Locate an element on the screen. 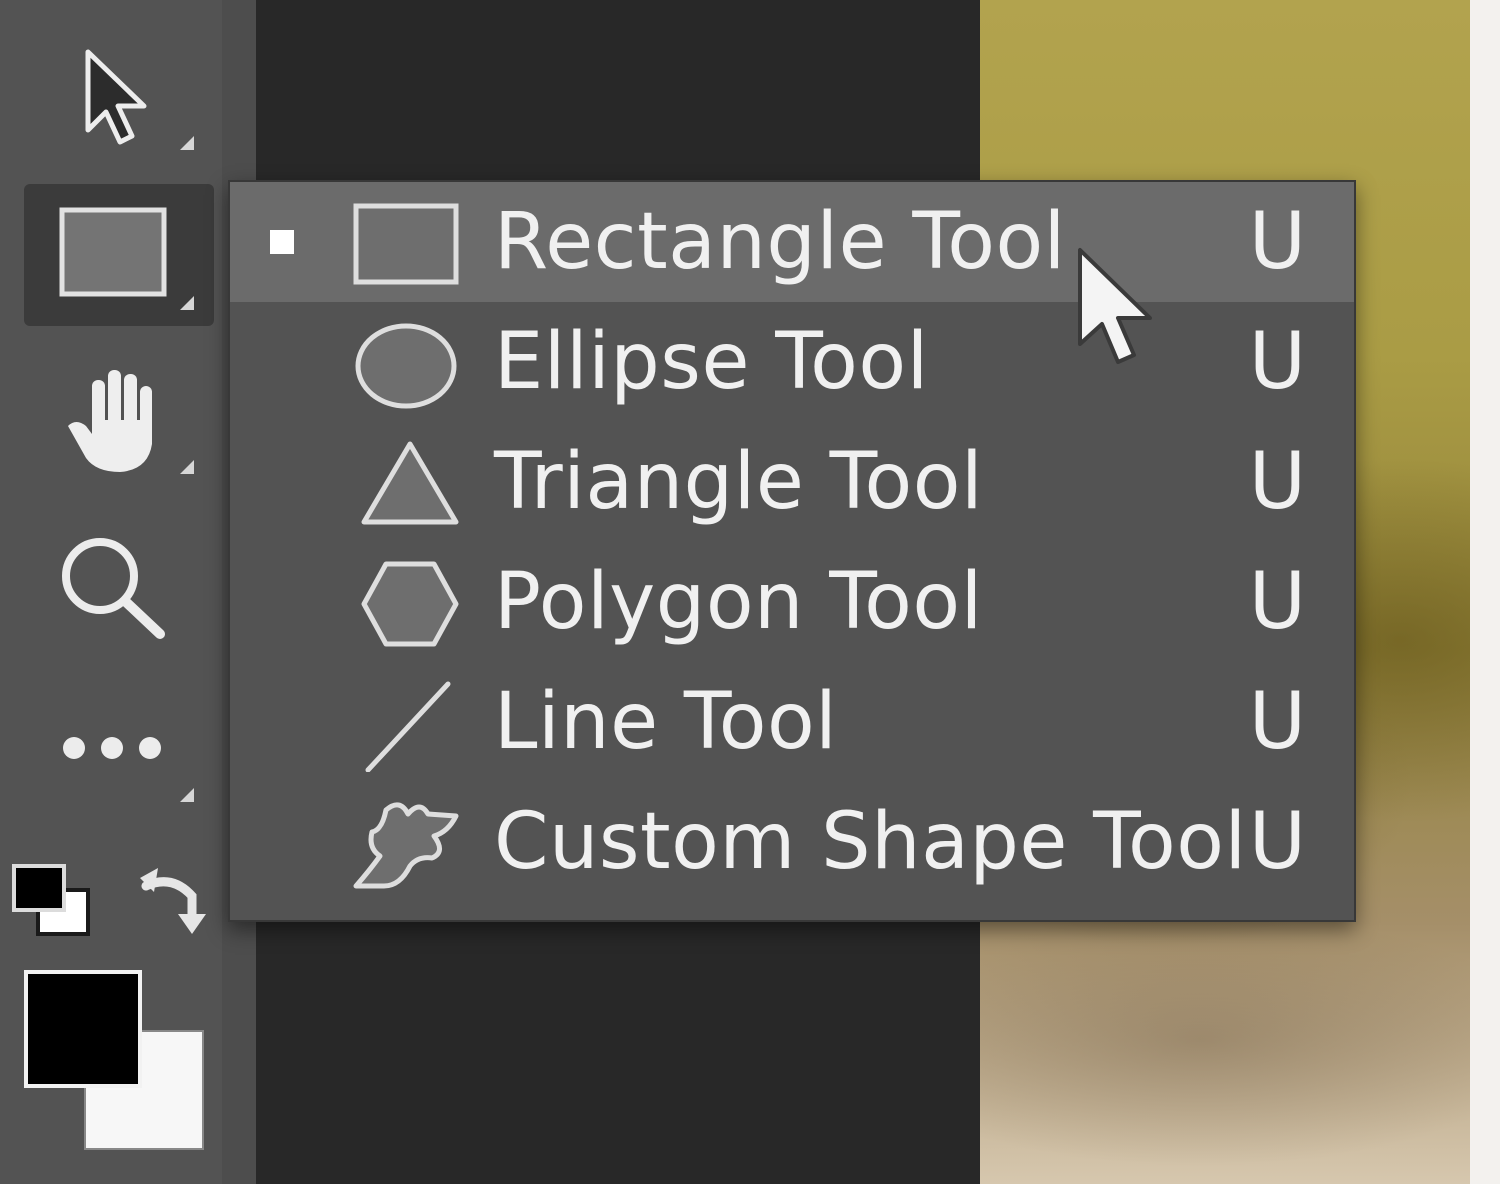 The height and width of the screenshot is (1184, 1500). menu-item-triangle-tool: Triangle Tool U is located at coordinates (792, 482).